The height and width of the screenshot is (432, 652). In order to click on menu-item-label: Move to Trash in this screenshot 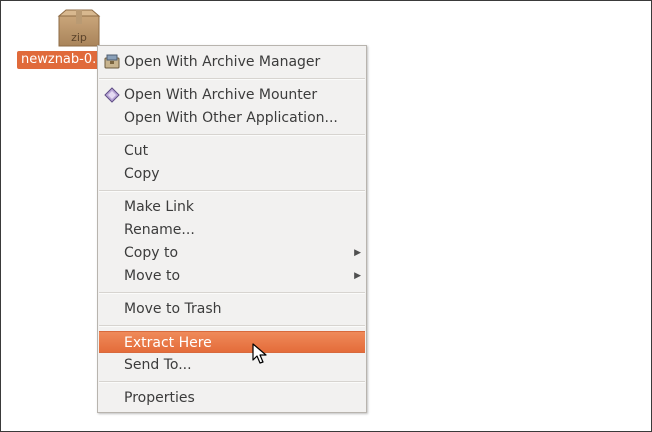, I will do `click(173, 309)`.